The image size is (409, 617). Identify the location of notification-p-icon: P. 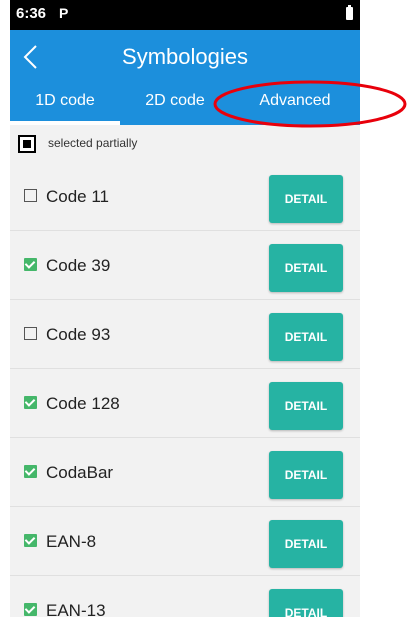
(64, 13).